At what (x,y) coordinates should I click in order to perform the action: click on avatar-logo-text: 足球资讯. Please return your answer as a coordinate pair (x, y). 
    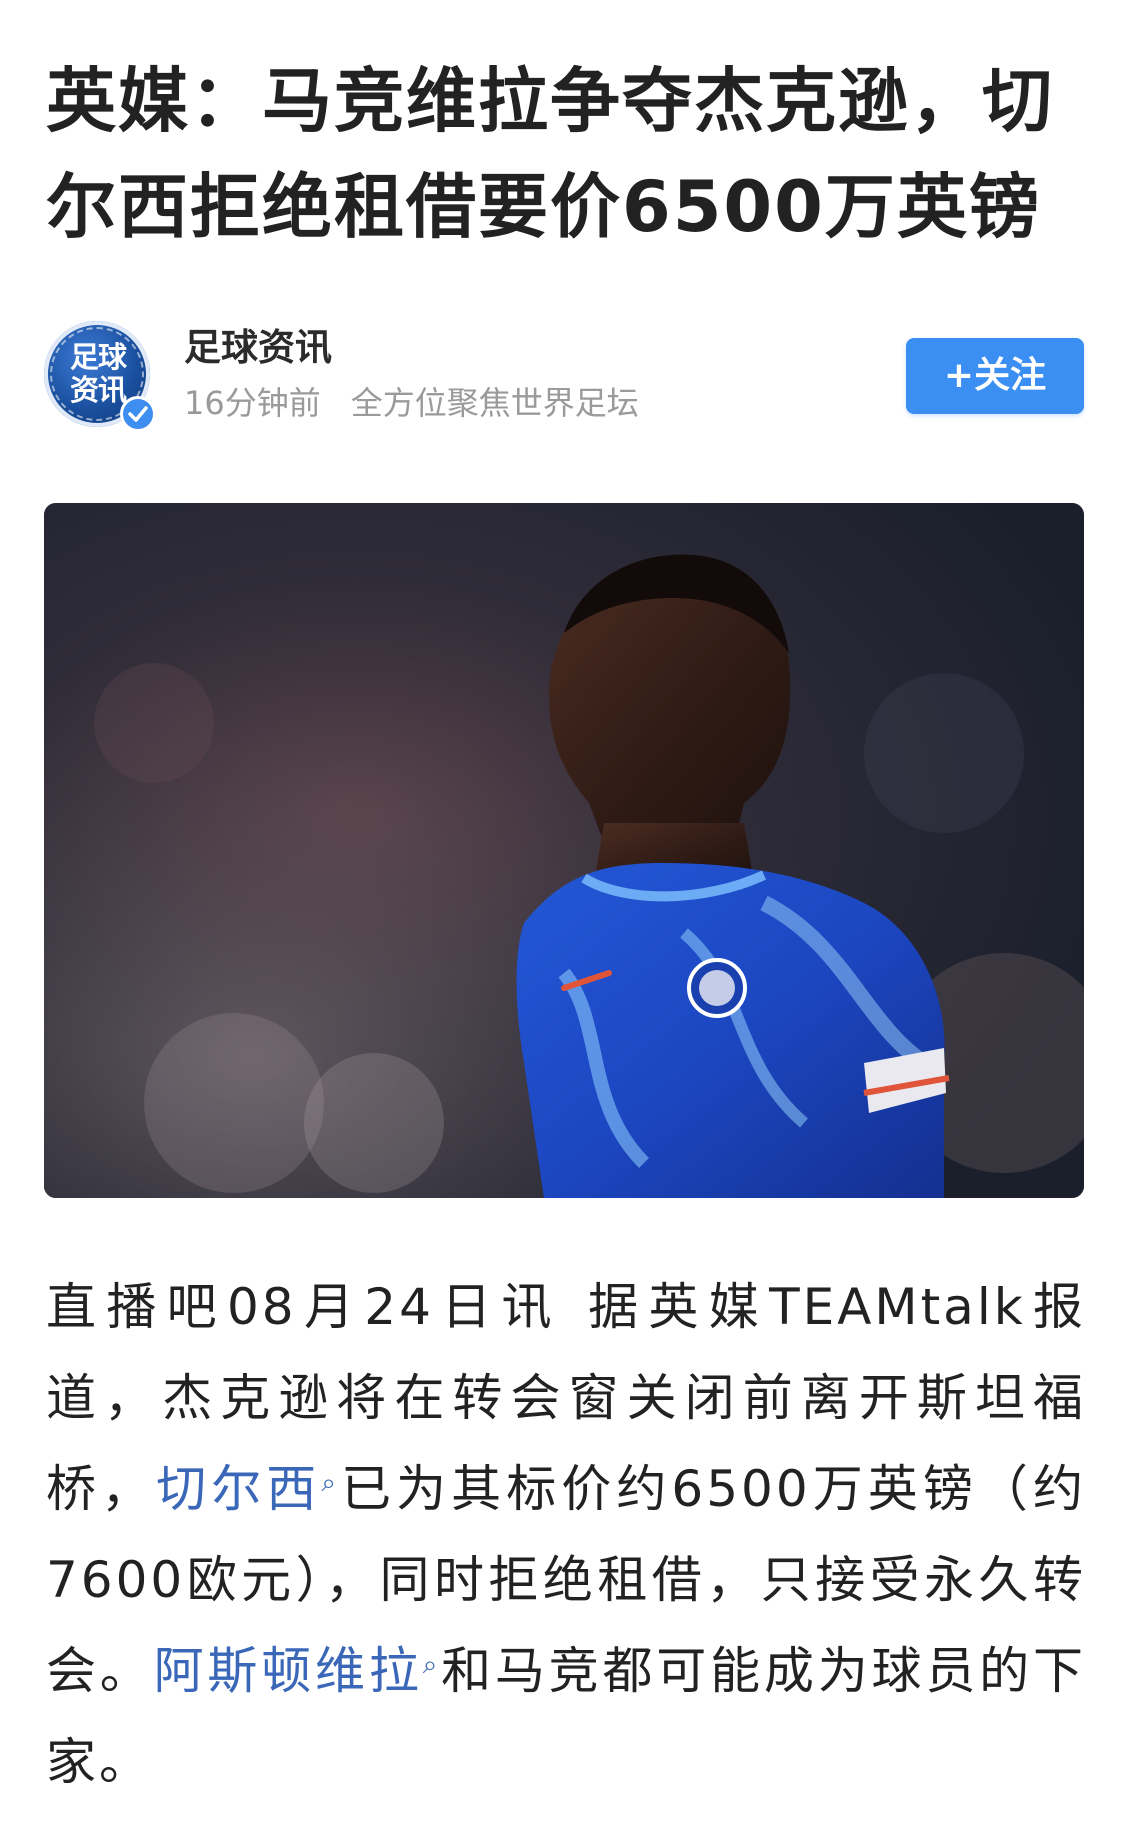
    Looking at the image, I should click on (98, 373).